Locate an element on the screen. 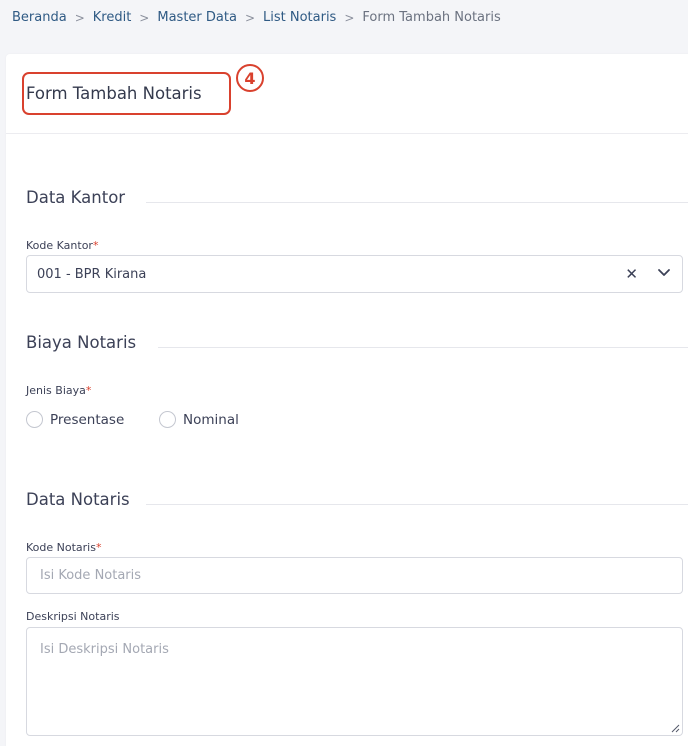 The width and height of the screenshot is (688, 746). chevron-down-icon is located at coordinates (664, 272).